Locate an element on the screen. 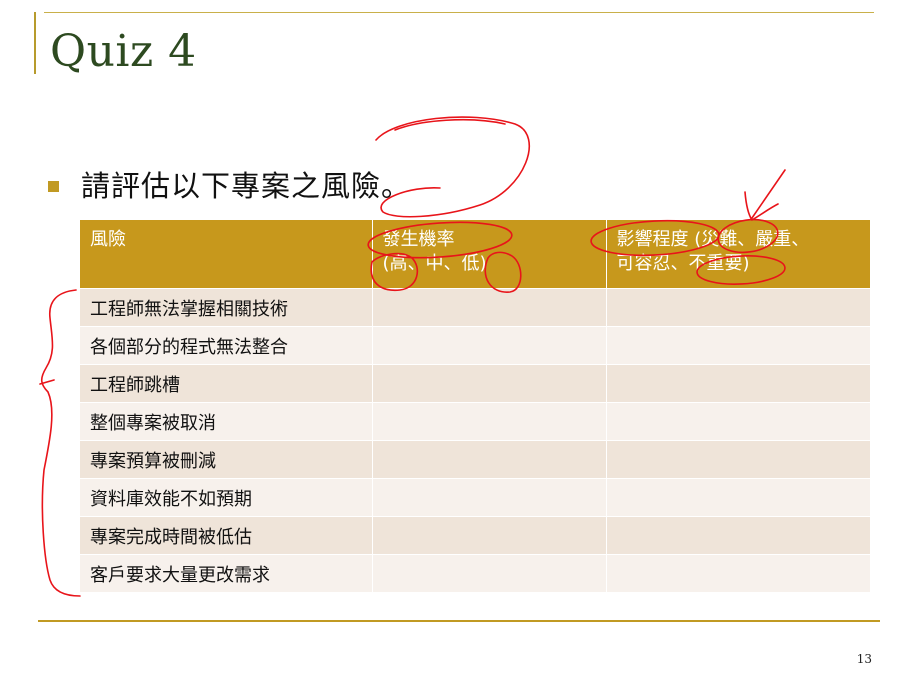 This screenshot has height=698, width=920. table-row: 專案預算被刪減 is located at coordinates (475, 459).